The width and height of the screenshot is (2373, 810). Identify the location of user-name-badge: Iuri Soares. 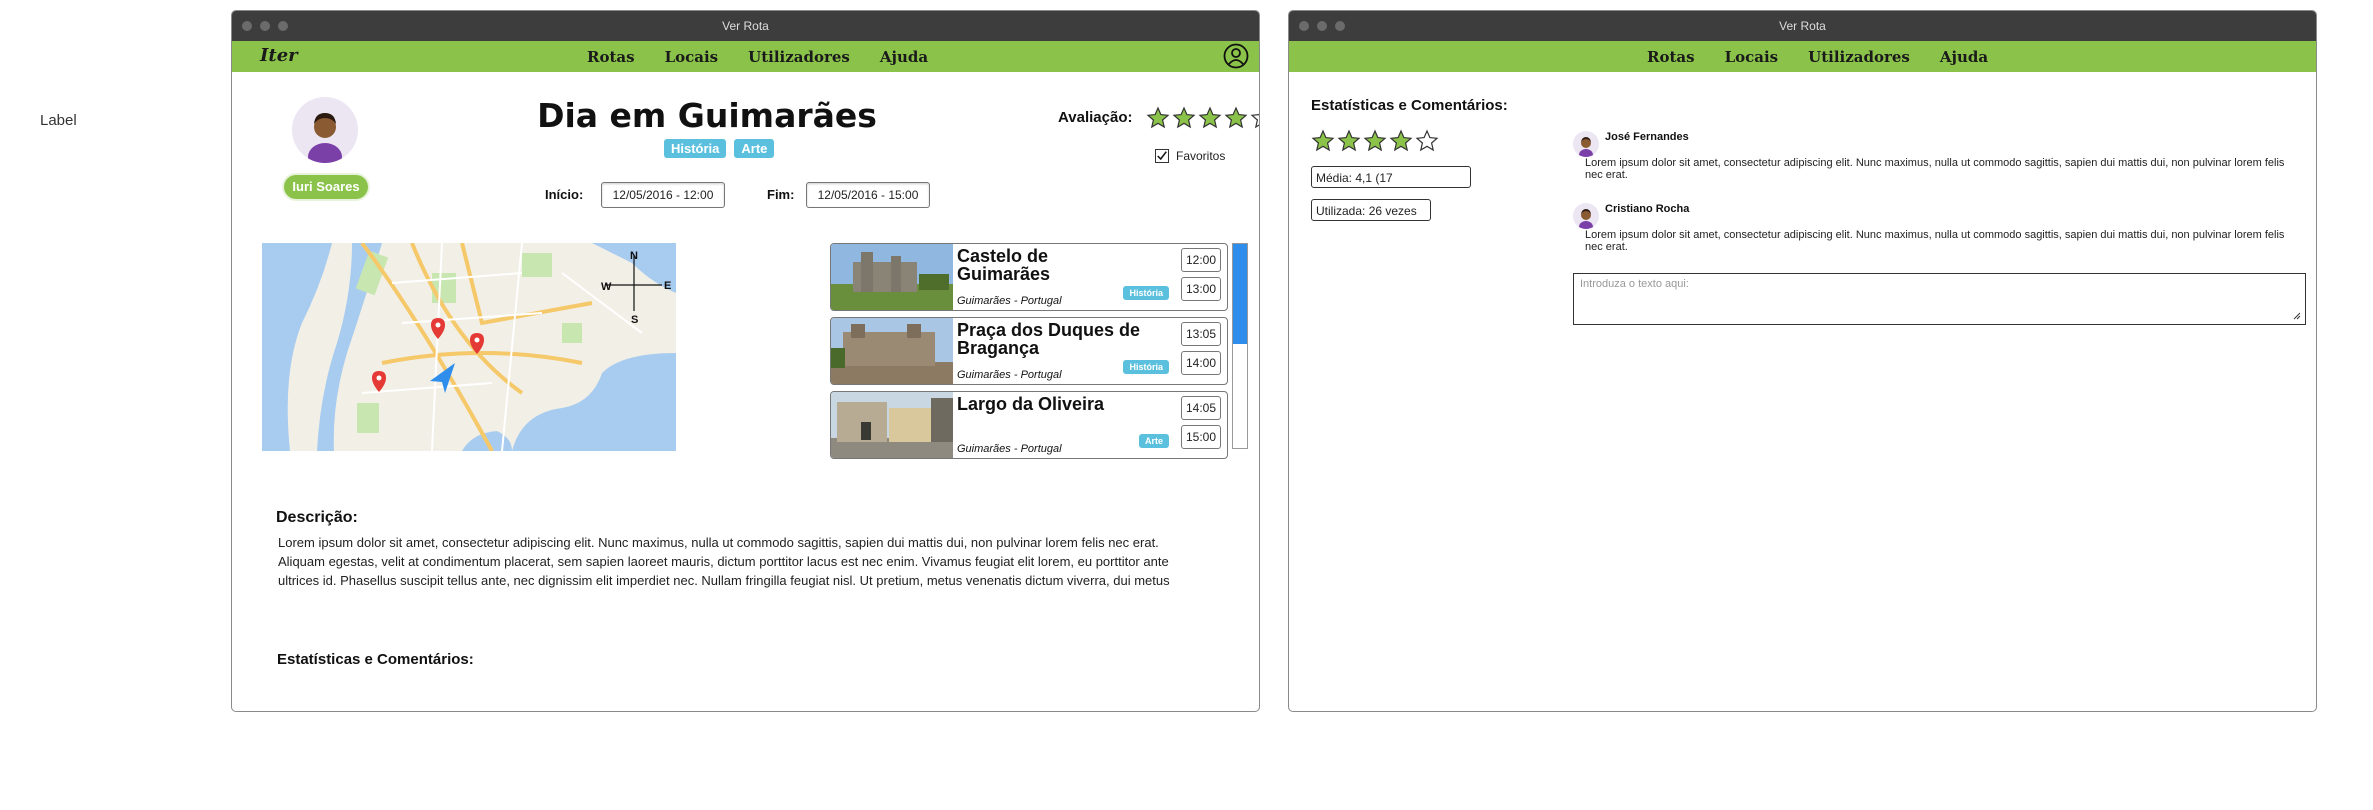
(326, 187).